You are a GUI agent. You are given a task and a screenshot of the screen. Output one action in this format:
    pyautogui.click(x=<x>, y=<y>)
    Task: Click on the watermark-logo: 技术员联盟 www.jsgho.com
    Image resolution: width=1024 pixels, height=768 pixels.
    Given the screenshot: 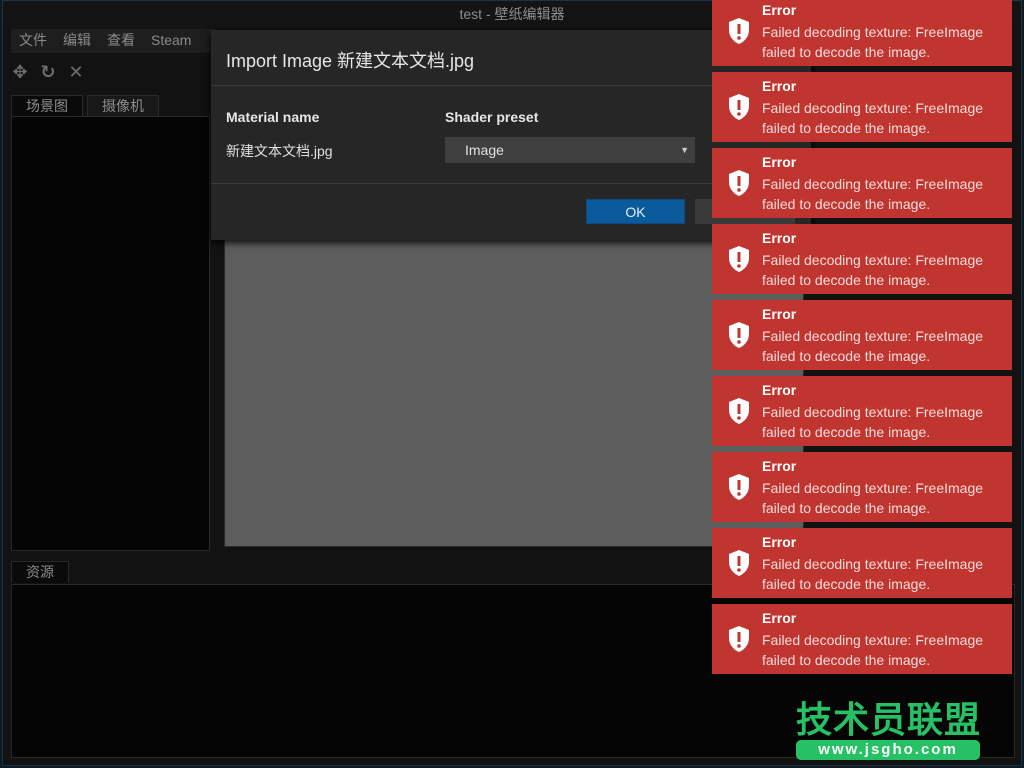 What is the action you would take?
    pyautogui.click(x=888, y=730)
    